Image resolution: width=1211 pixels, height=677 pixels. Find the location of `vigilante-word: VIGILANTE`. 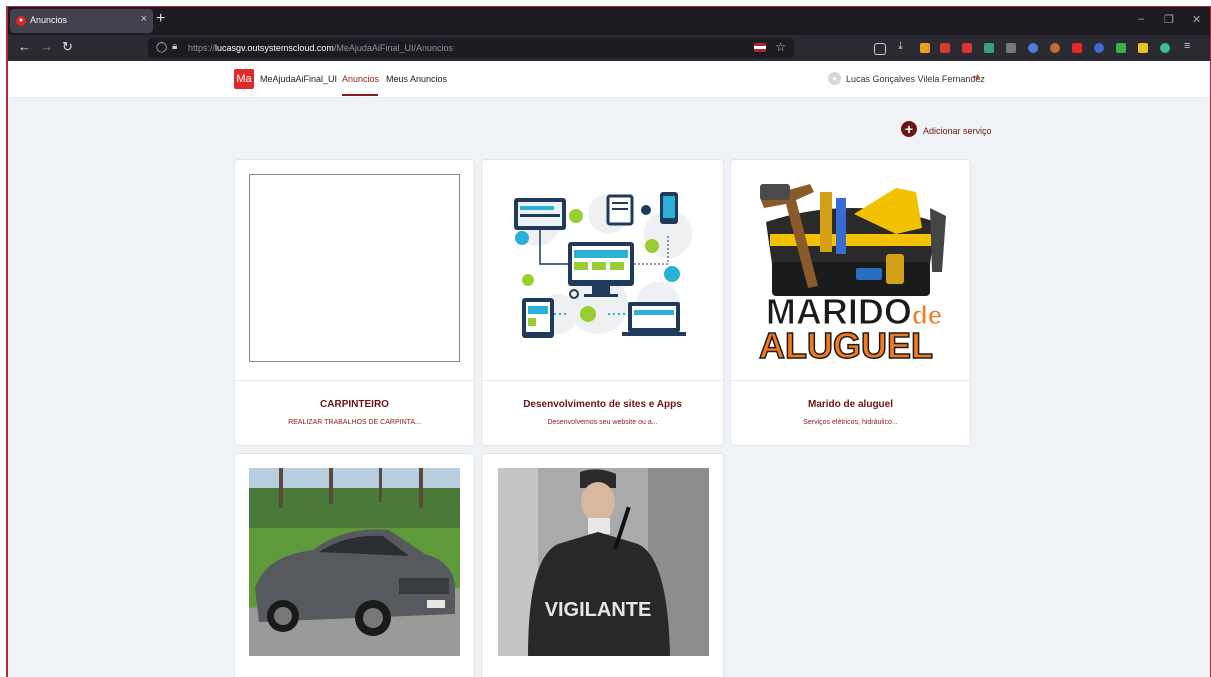

vigilante-word: VIGILANTE is located at coordinates (598, 610).